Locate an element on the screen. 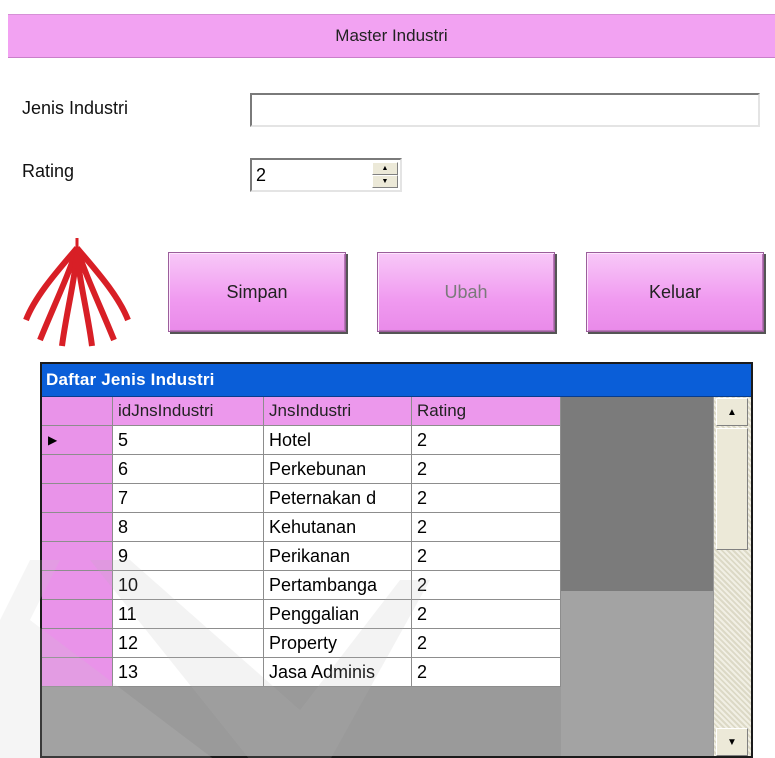  cell-id: 5 is located at coordinates (188, 440).